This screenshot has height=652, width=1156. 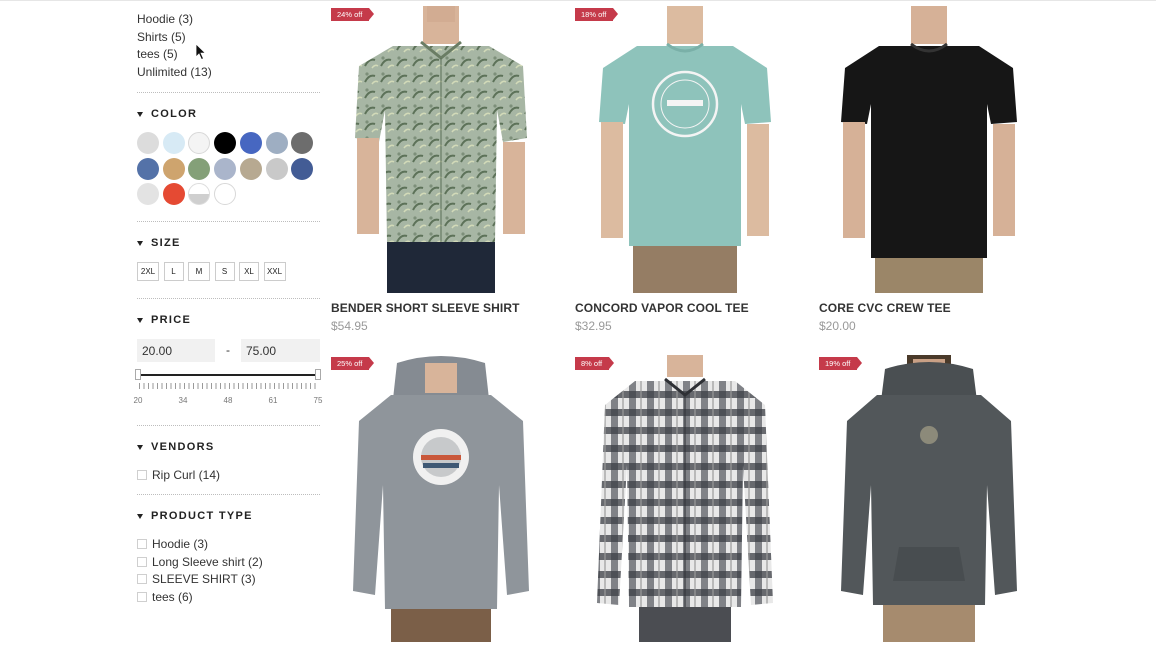 I want to click on discount-badge: 8% off, so click(x=595, y=363).